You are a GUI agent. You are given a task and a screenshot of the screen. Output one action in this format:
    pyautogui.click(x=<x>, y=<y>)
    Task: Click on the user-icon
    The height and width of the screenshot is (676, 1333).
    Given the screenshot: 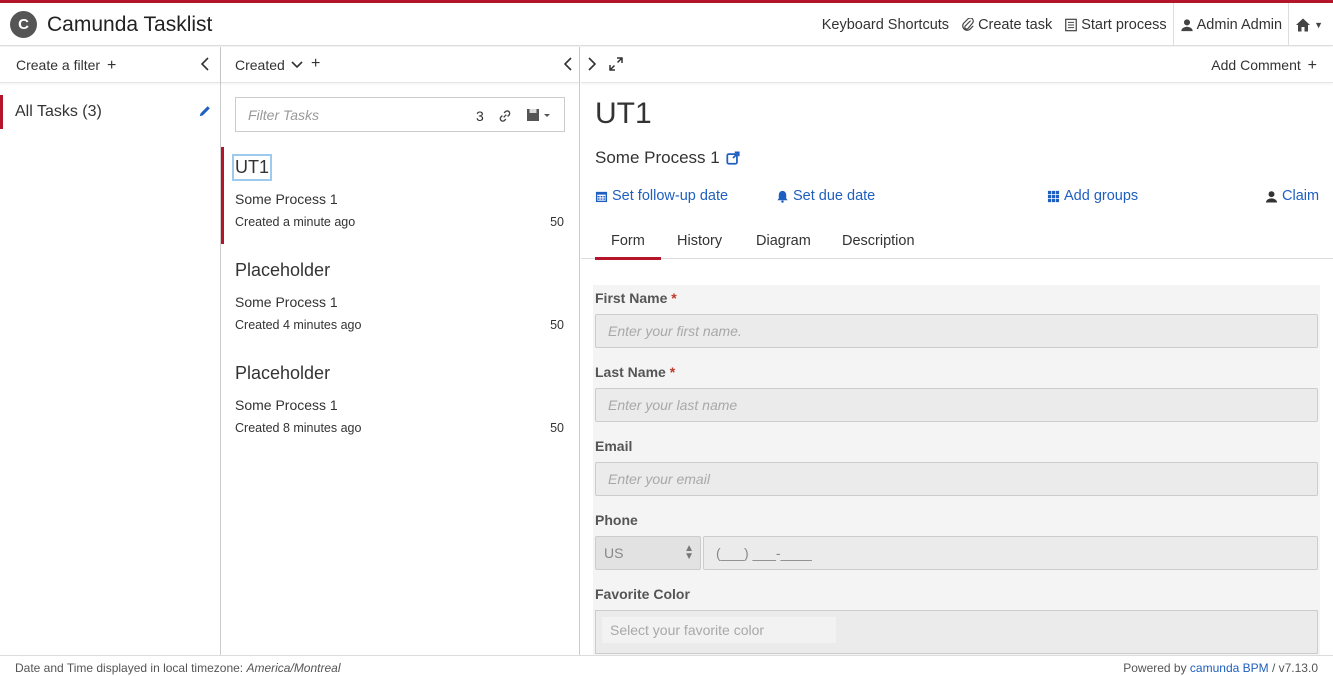 What is the action you would take?
    pyautogui.click(x=1271, y=196)
    